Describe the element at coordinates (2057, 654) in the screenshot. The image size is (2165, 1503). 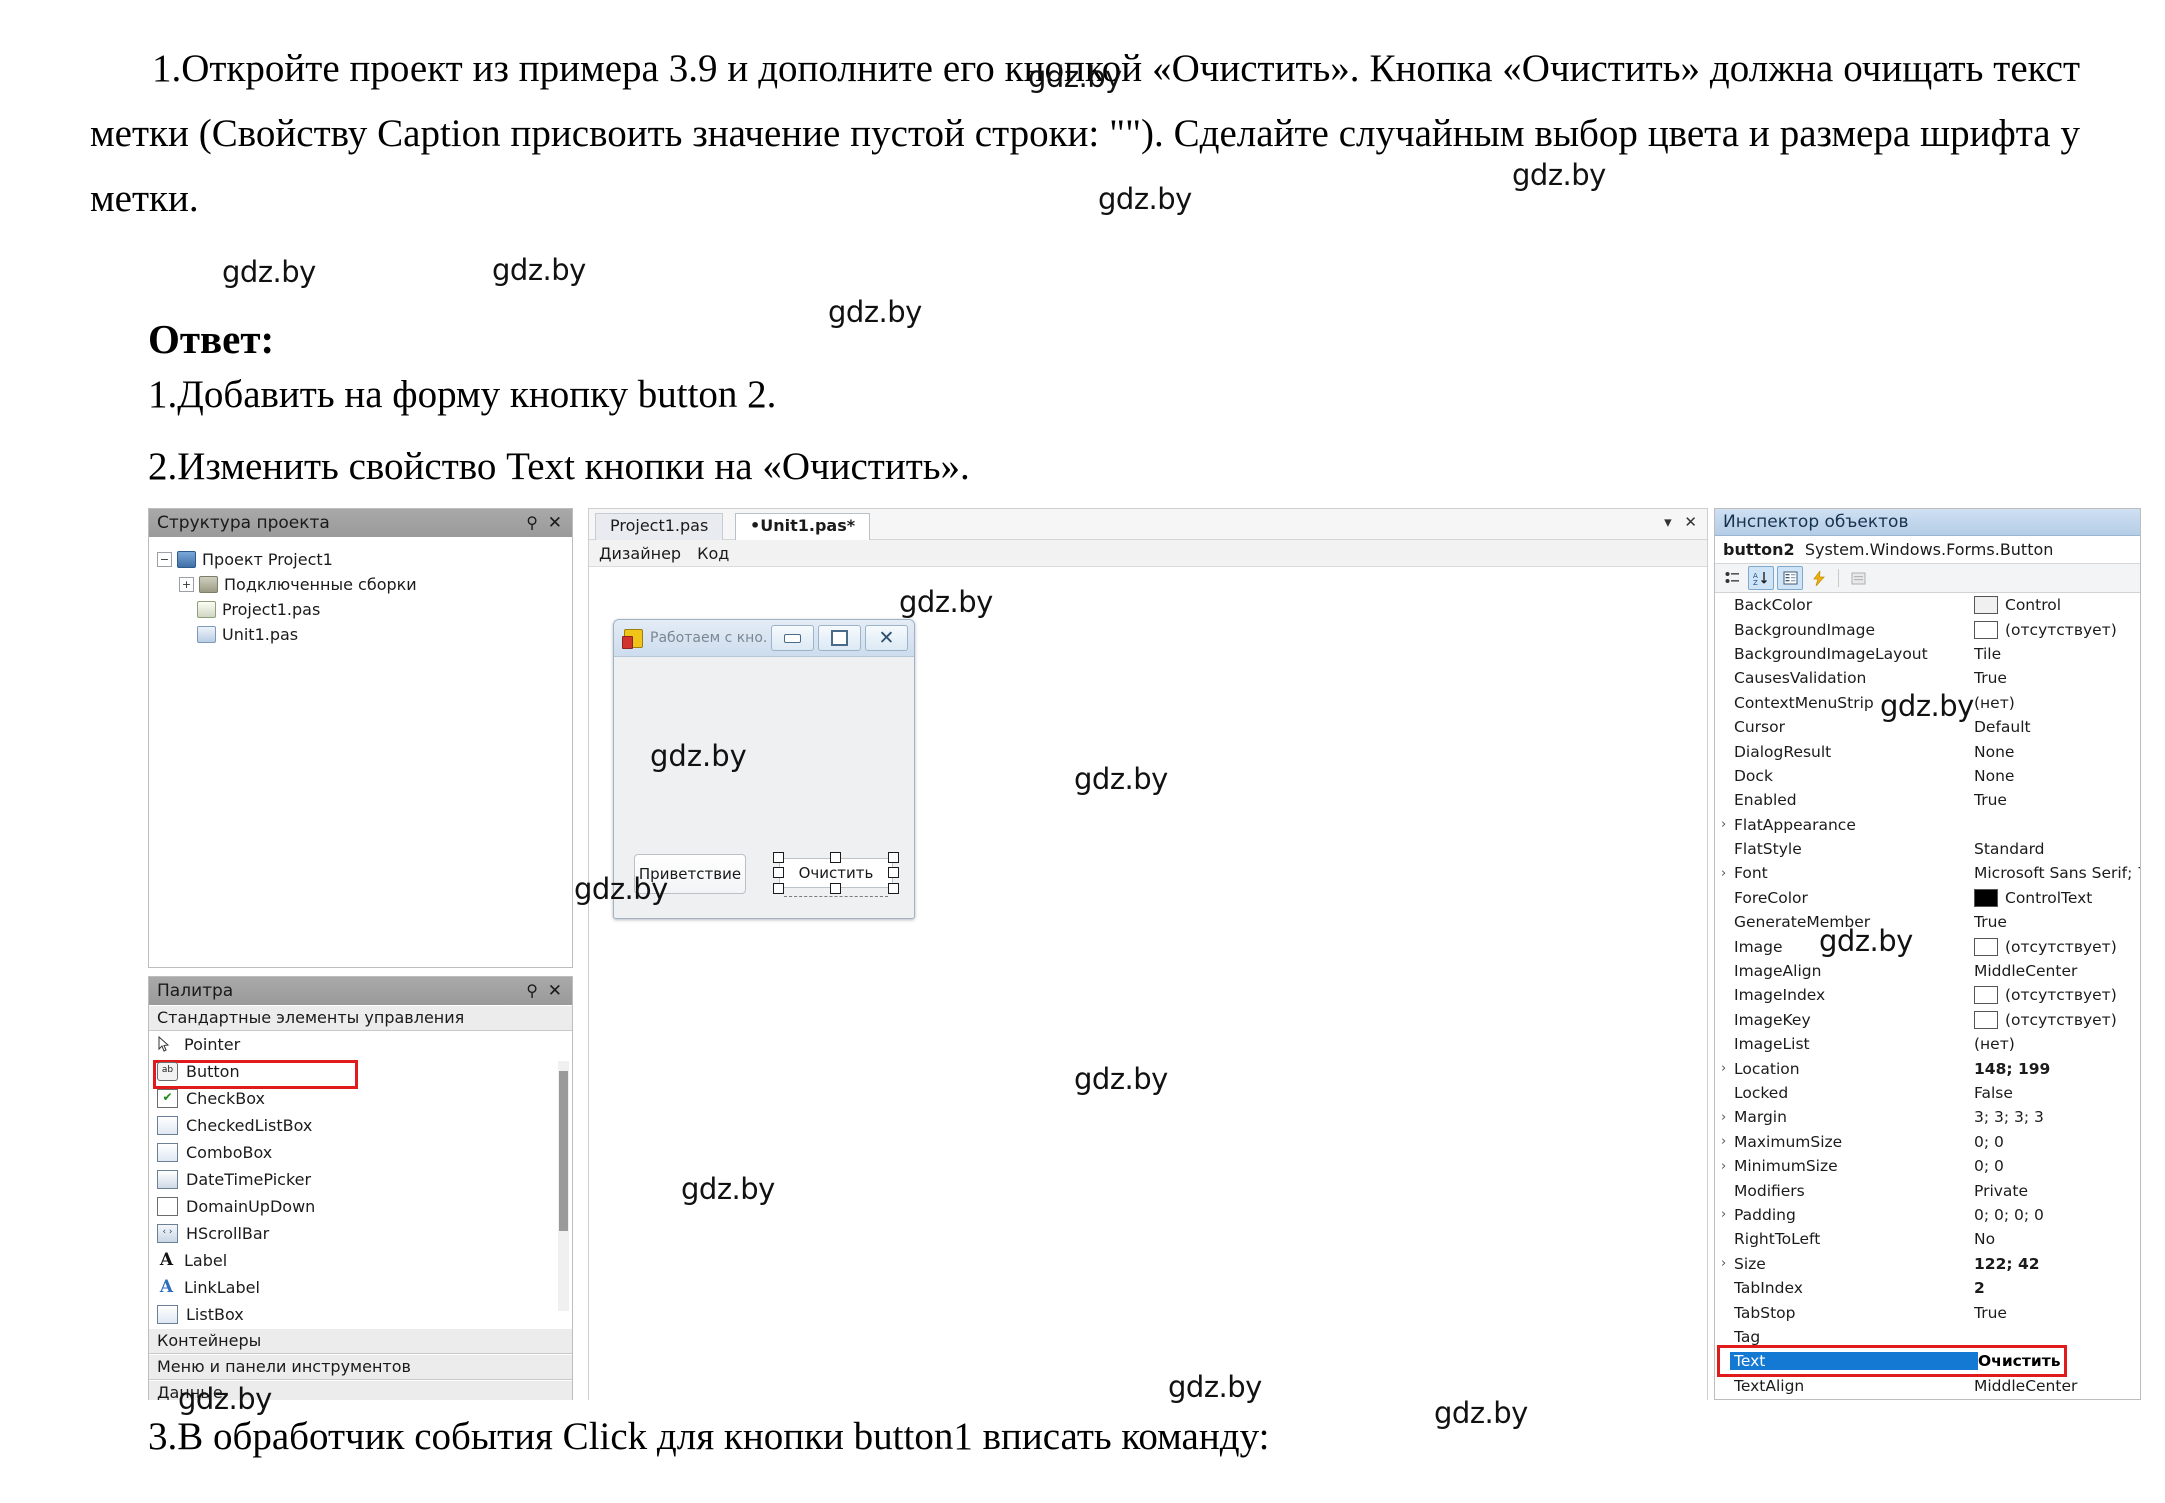
I see `property-value: Tile` at that location.